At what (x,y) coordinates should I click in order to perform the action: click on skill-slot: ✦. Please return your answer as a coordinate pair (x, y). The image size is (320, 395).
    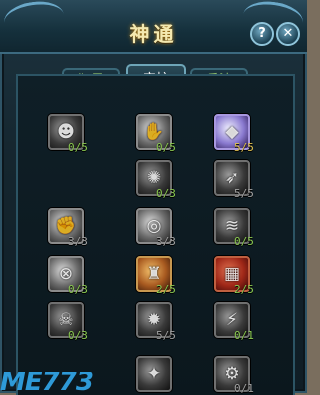
    Looking at the image, I should click on (154, 374).